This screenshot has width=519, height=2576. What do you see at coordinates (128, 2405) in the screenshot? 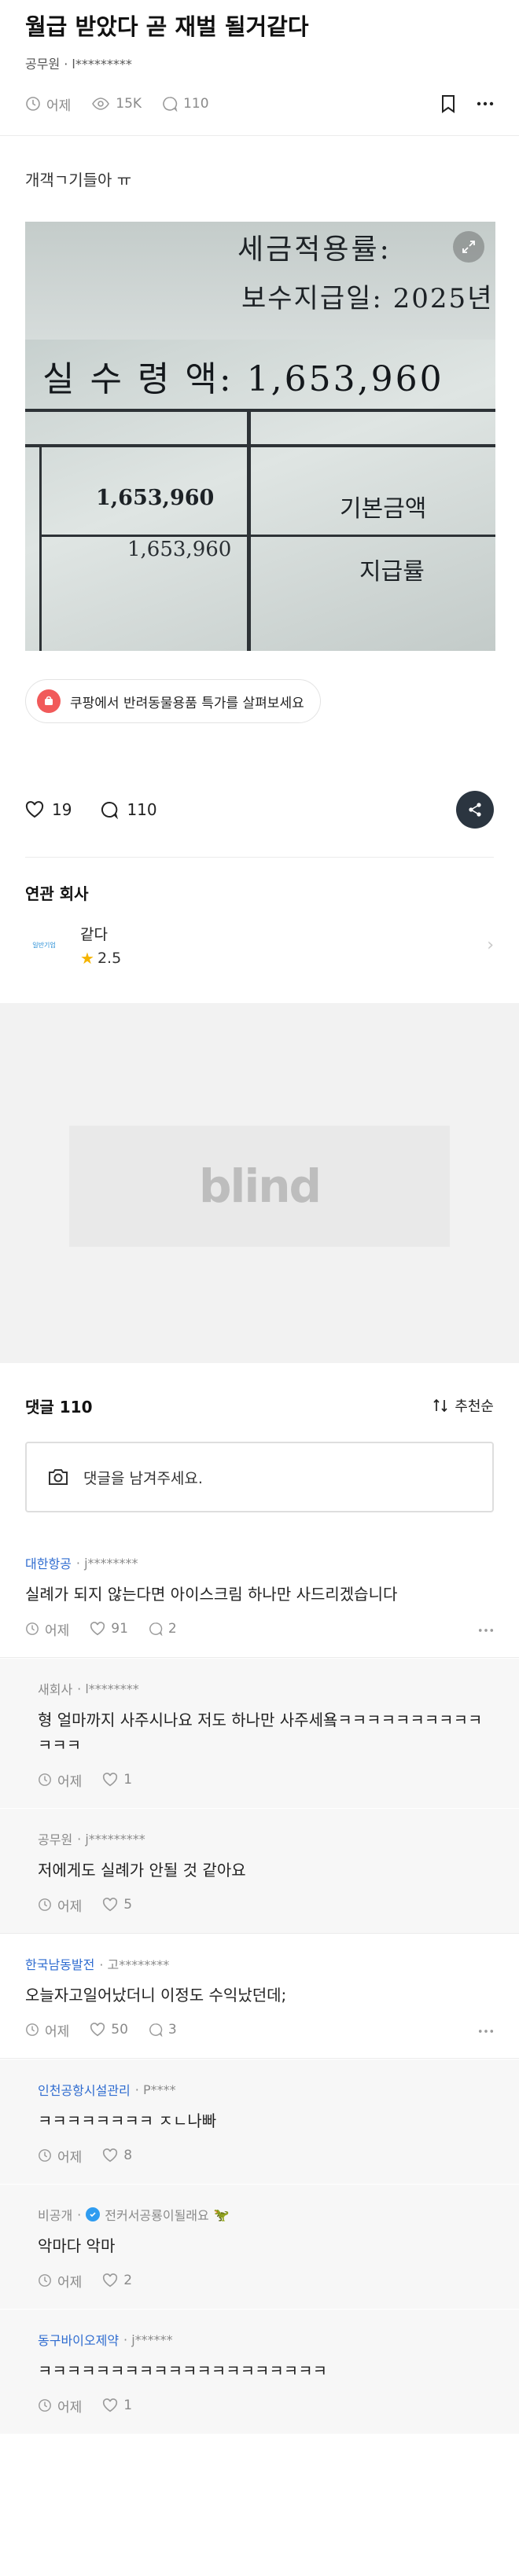
I see `comment-like-count: 1` at bounding box center [128, 2405].